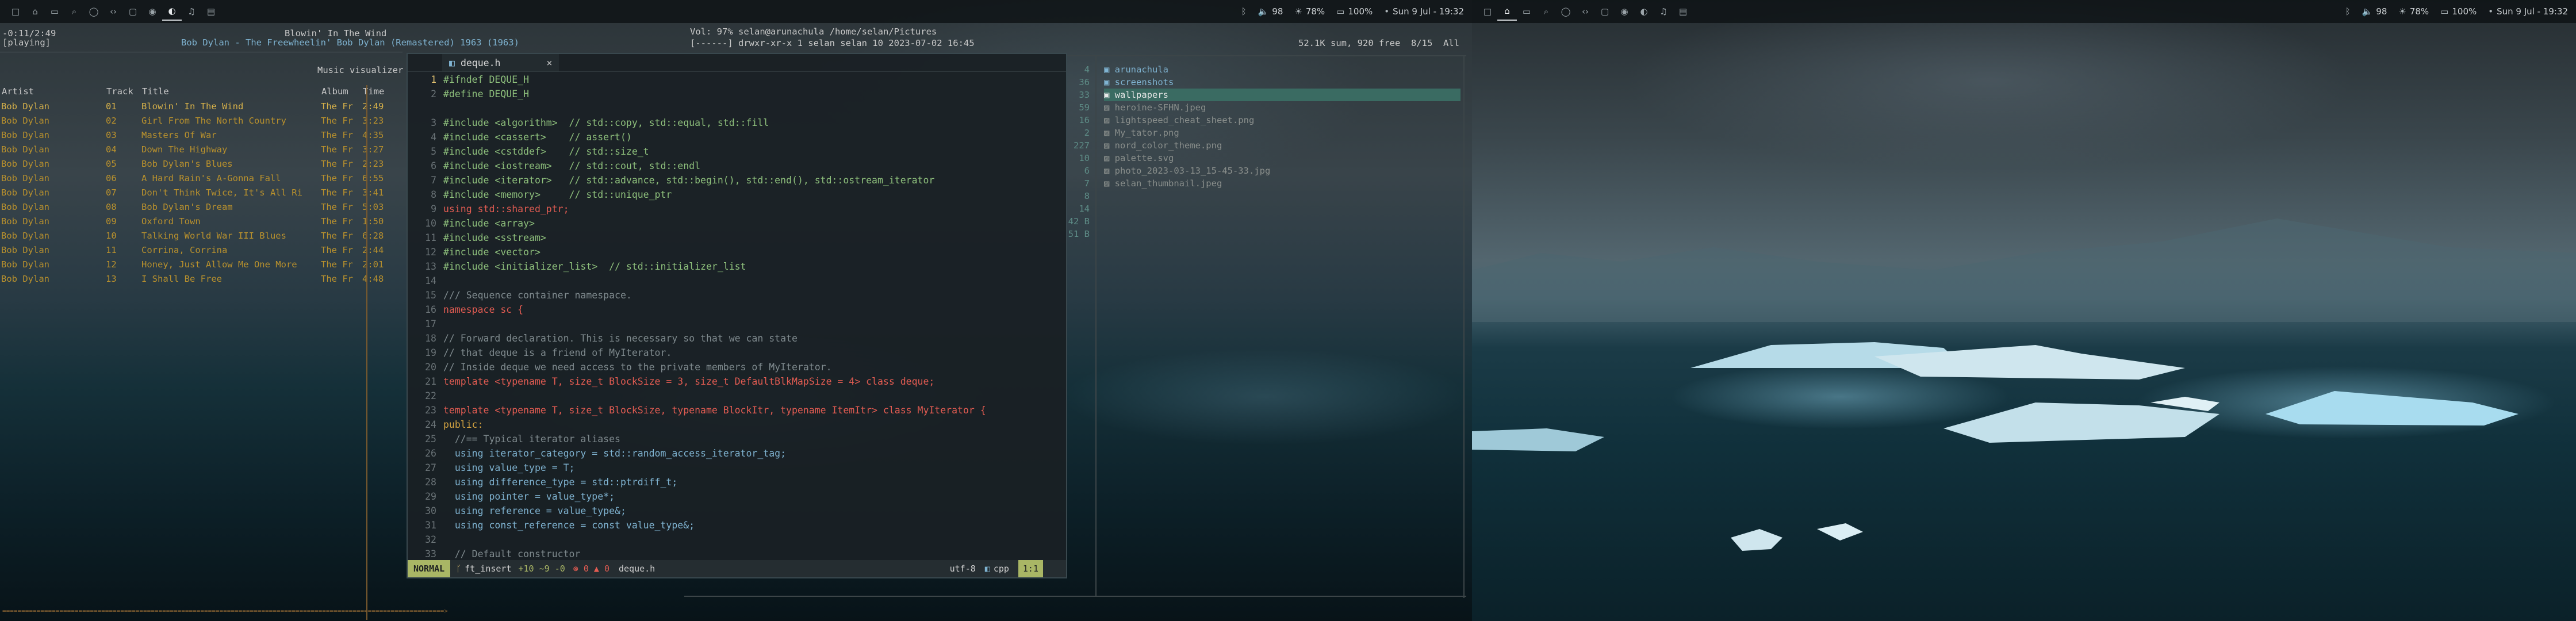 Image resolution: width=2576 pixels, height=621 pixels. Describe the element at coordinates (1282, 132) in the screenshot. I see `file-entry: ▨ My_tator.png` at that location.